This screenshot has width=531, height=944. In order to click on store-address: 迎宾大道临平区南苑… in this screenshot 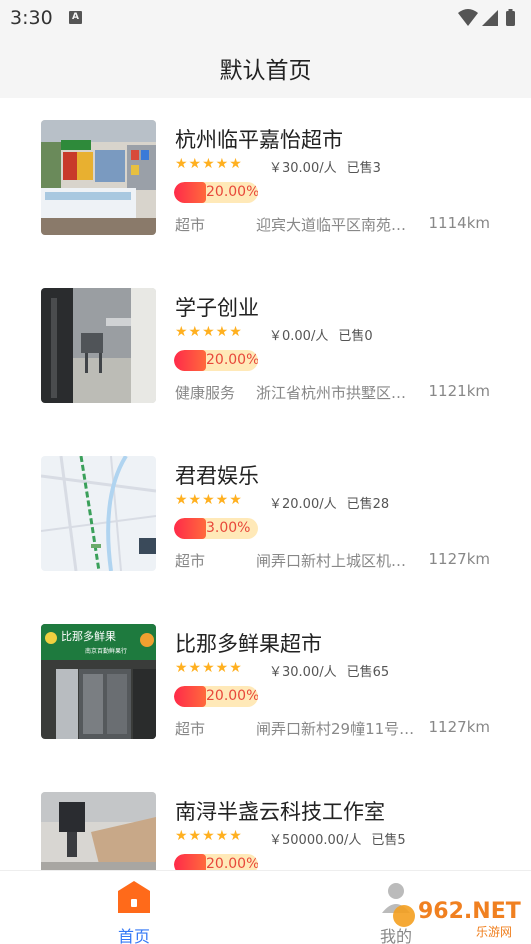, I will do `click(331, 225)`.